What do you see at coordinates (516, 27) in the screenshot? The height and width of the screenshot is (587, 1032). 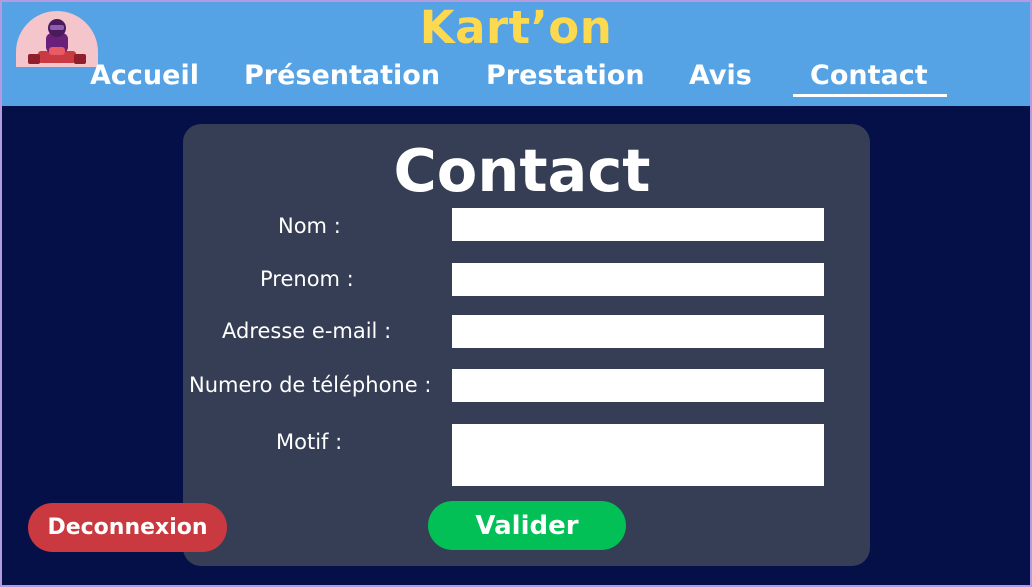 I see `brand-title: Kart’on` at bounding box center [516, 27].